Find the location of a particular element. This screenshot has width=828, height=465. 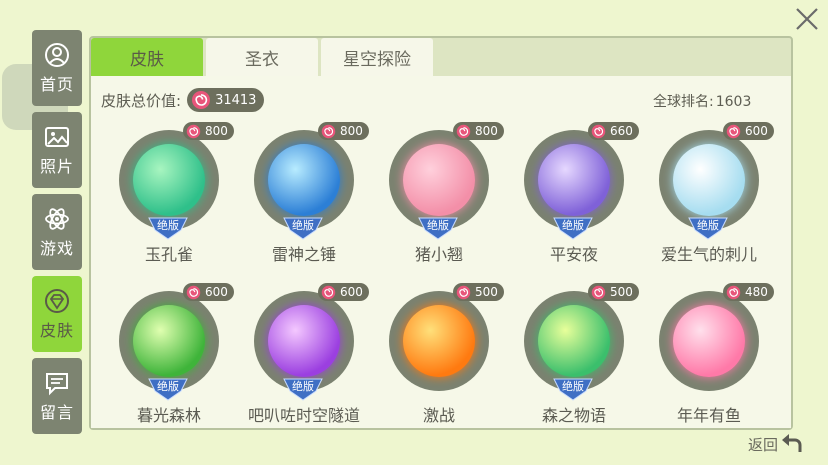

skin-name: 猪小翘 is located at coordinates (438, 254).